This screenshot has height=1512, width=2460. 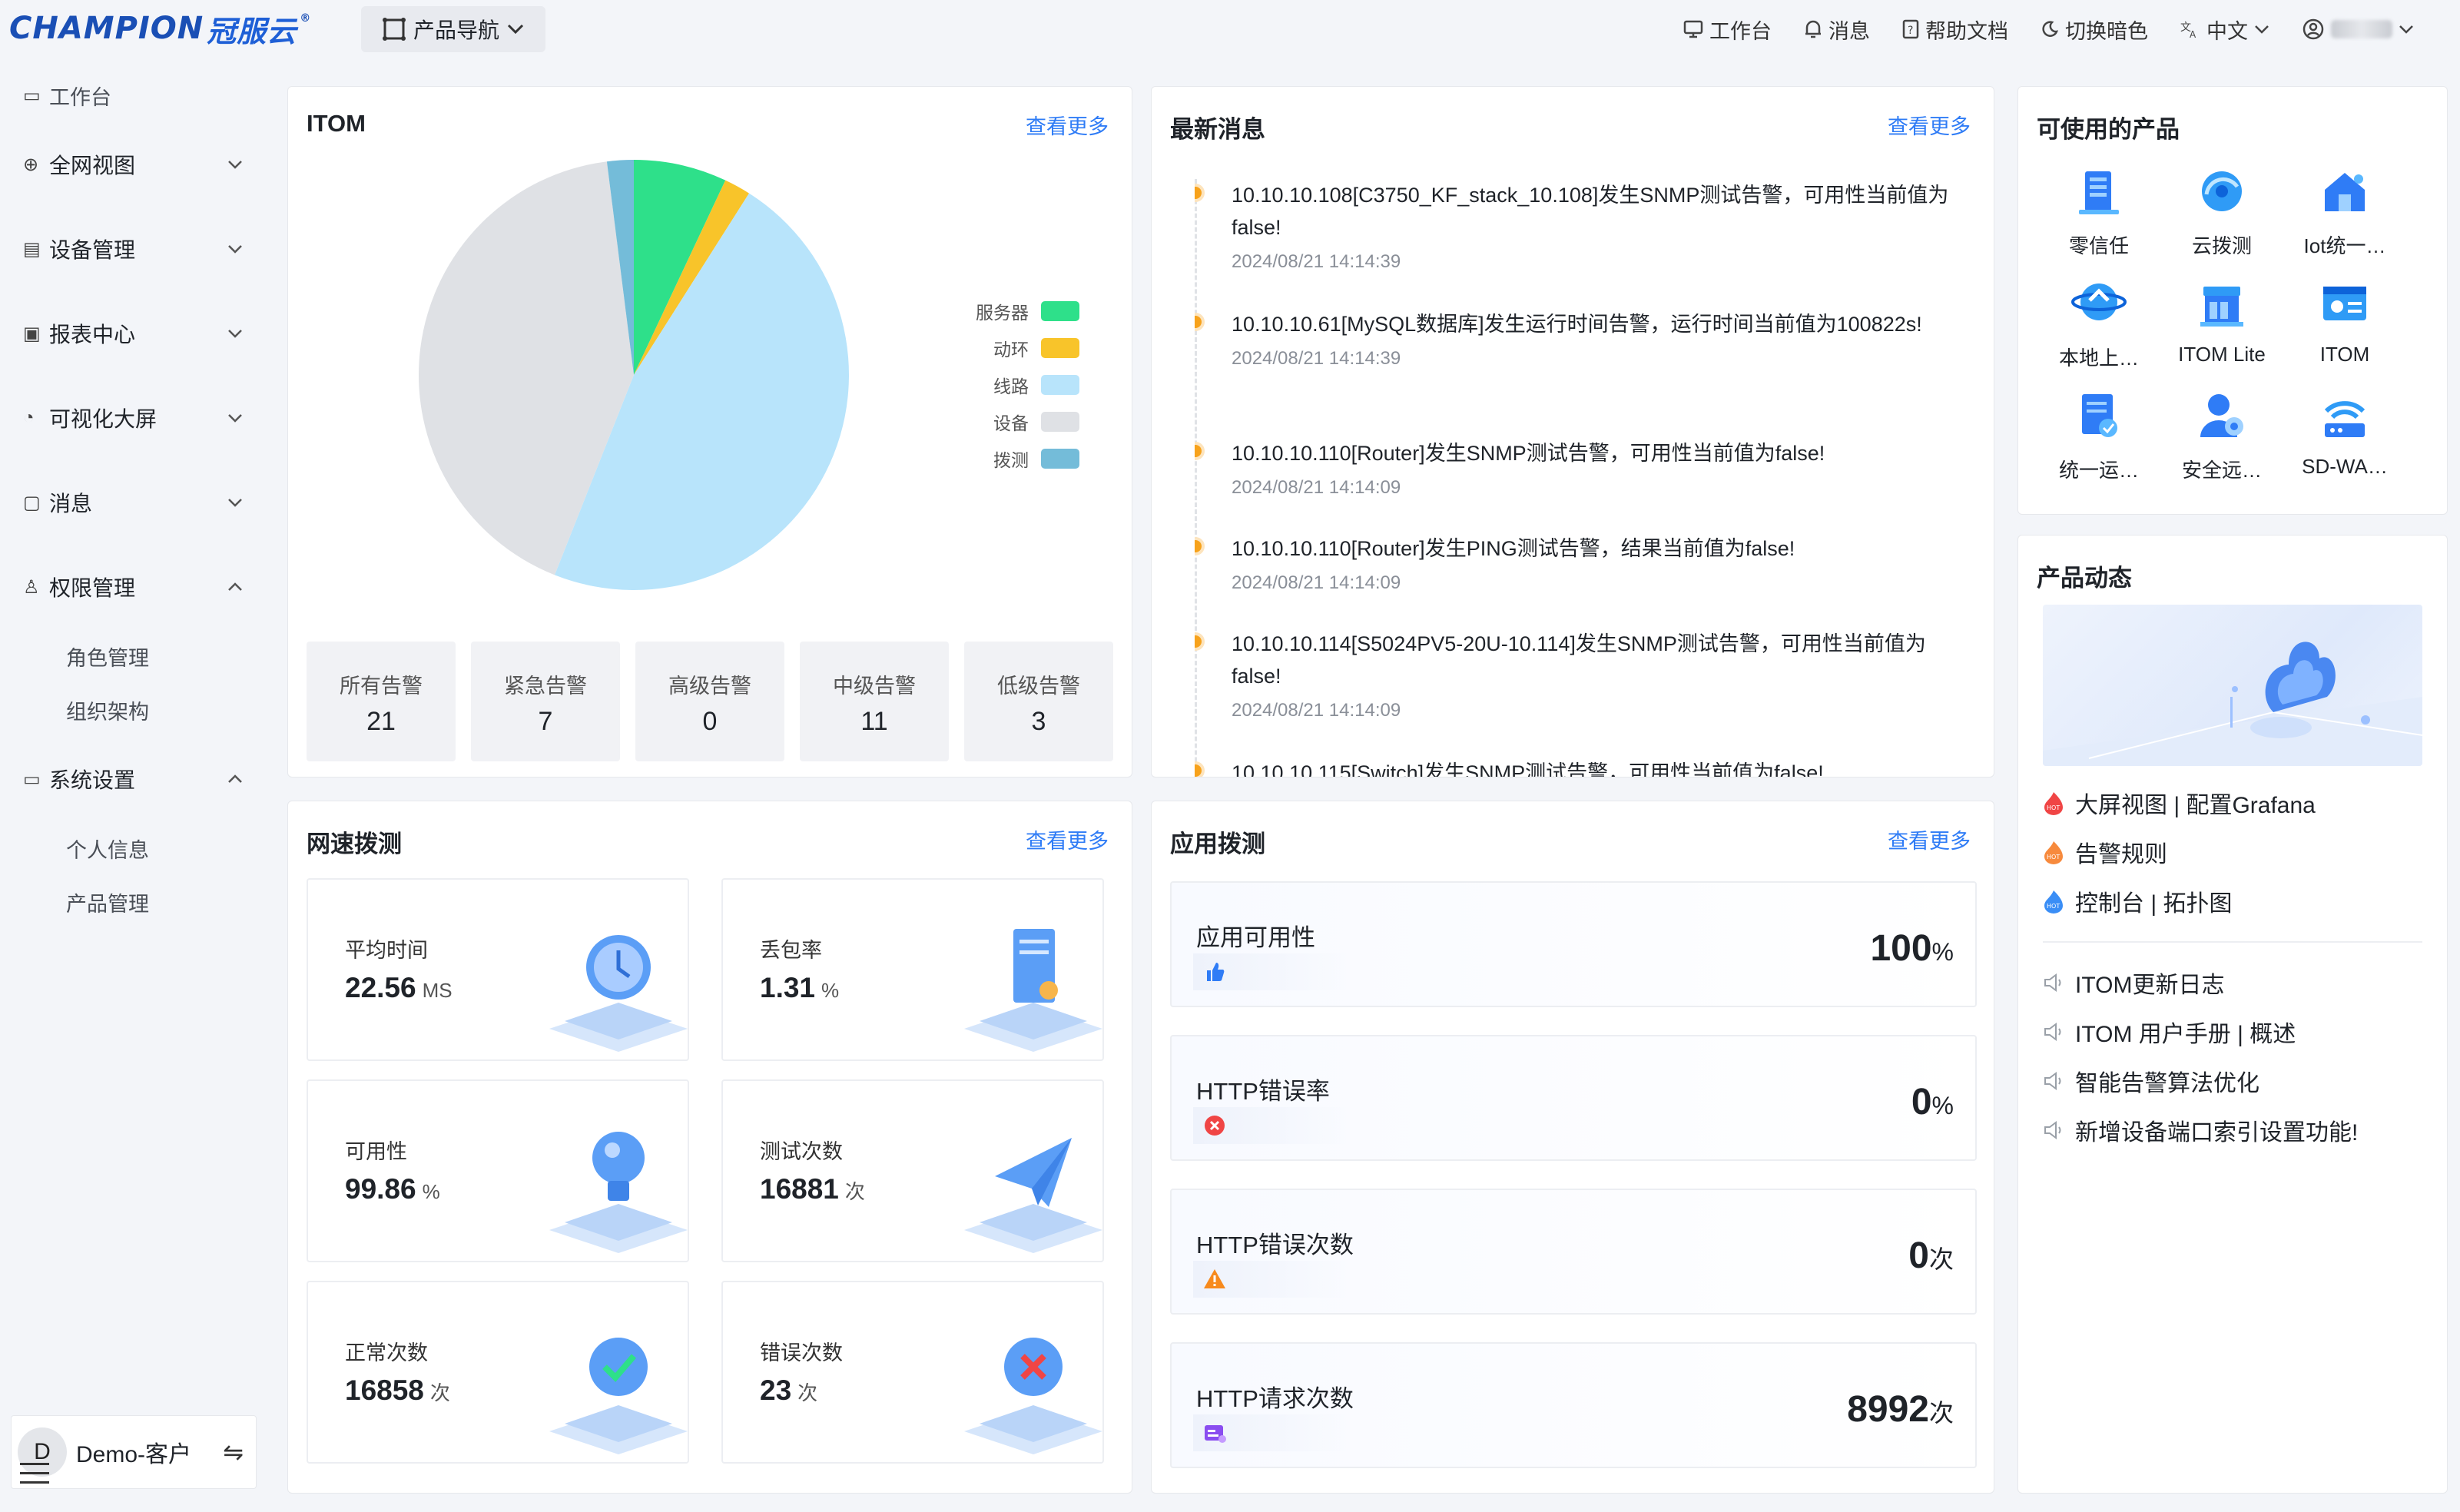 What do you see at coordinates (134, 333) in the screenshot?
I see `sidebar-item-report-center: ▣ 报表中心` at bounding box center [134, 333].